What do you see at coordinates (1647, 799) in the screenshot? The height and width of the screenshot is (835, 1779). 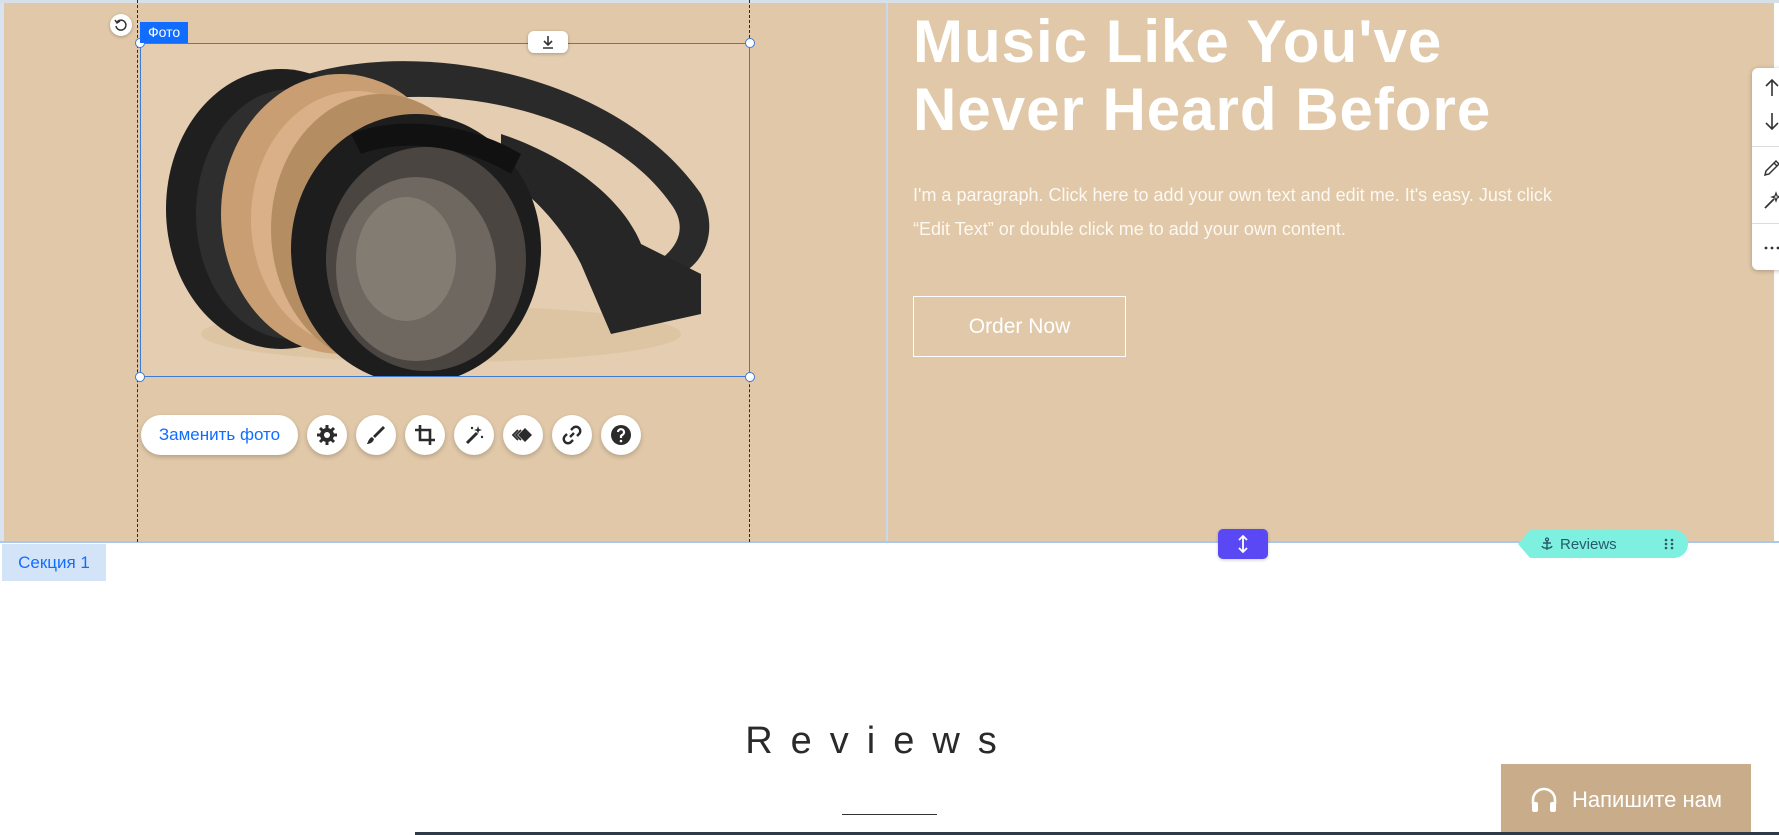 I see `chat-label: Напишите нам` at bounding box center [1647, 799].